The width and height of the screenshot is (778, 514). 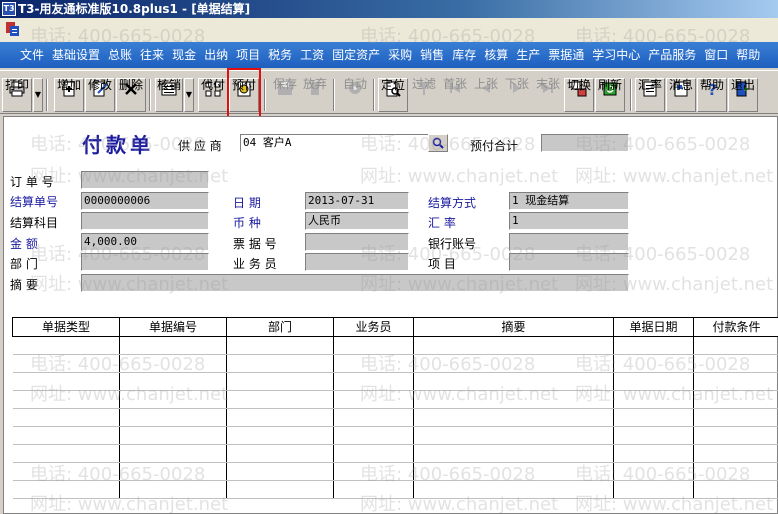 What do you see at coordinates (455, 95) in the screenshot?
I see `first-record-button: 首张` at bounding box center [455, 95].